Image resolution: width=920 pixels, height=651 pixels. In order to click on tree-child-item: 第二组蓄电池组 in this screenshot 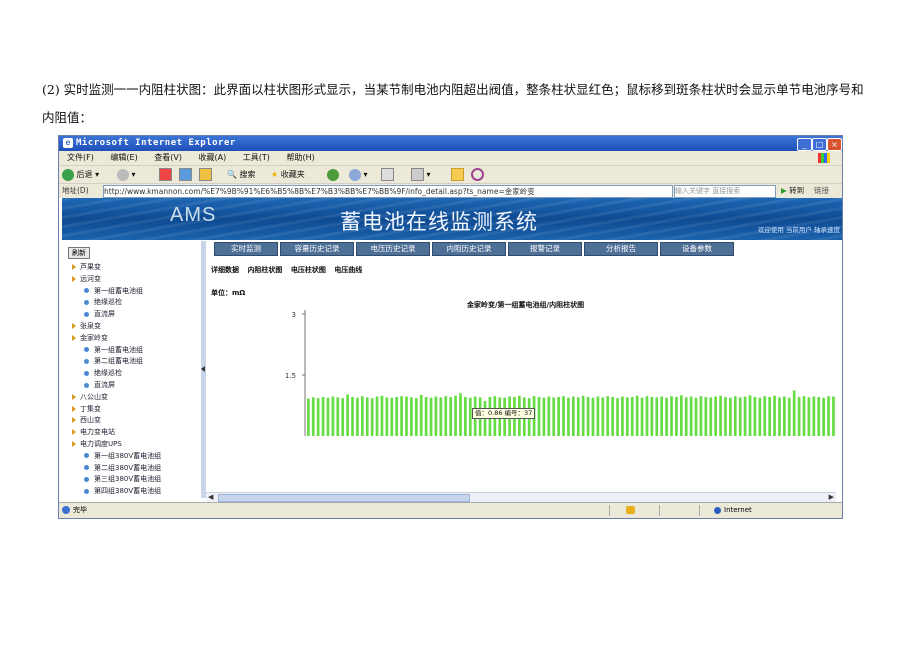, I will do `click(113, 361)`.